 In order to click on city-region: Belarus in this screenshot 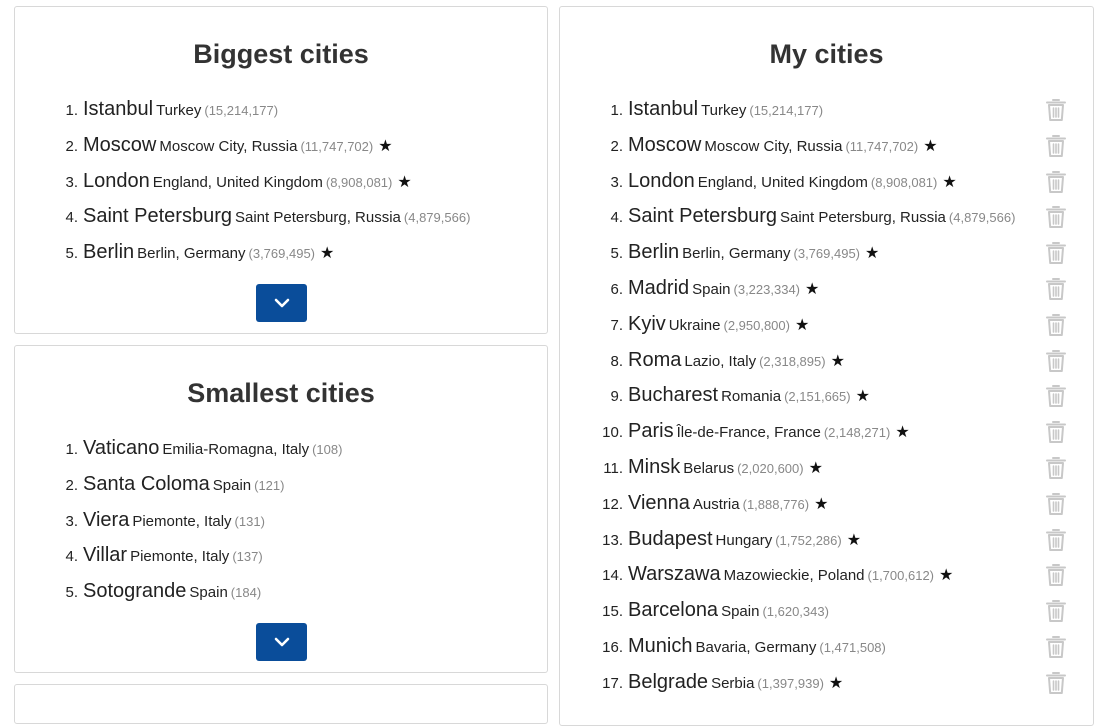, I will do `click(709, 468)`.